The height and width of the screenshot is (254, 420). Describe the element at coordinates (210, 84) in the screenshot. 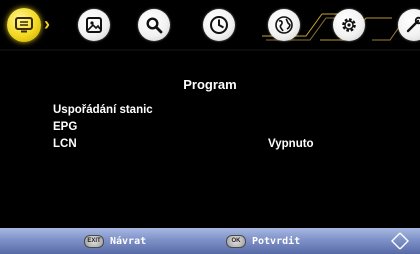

I see `page-title: Program` at that location.